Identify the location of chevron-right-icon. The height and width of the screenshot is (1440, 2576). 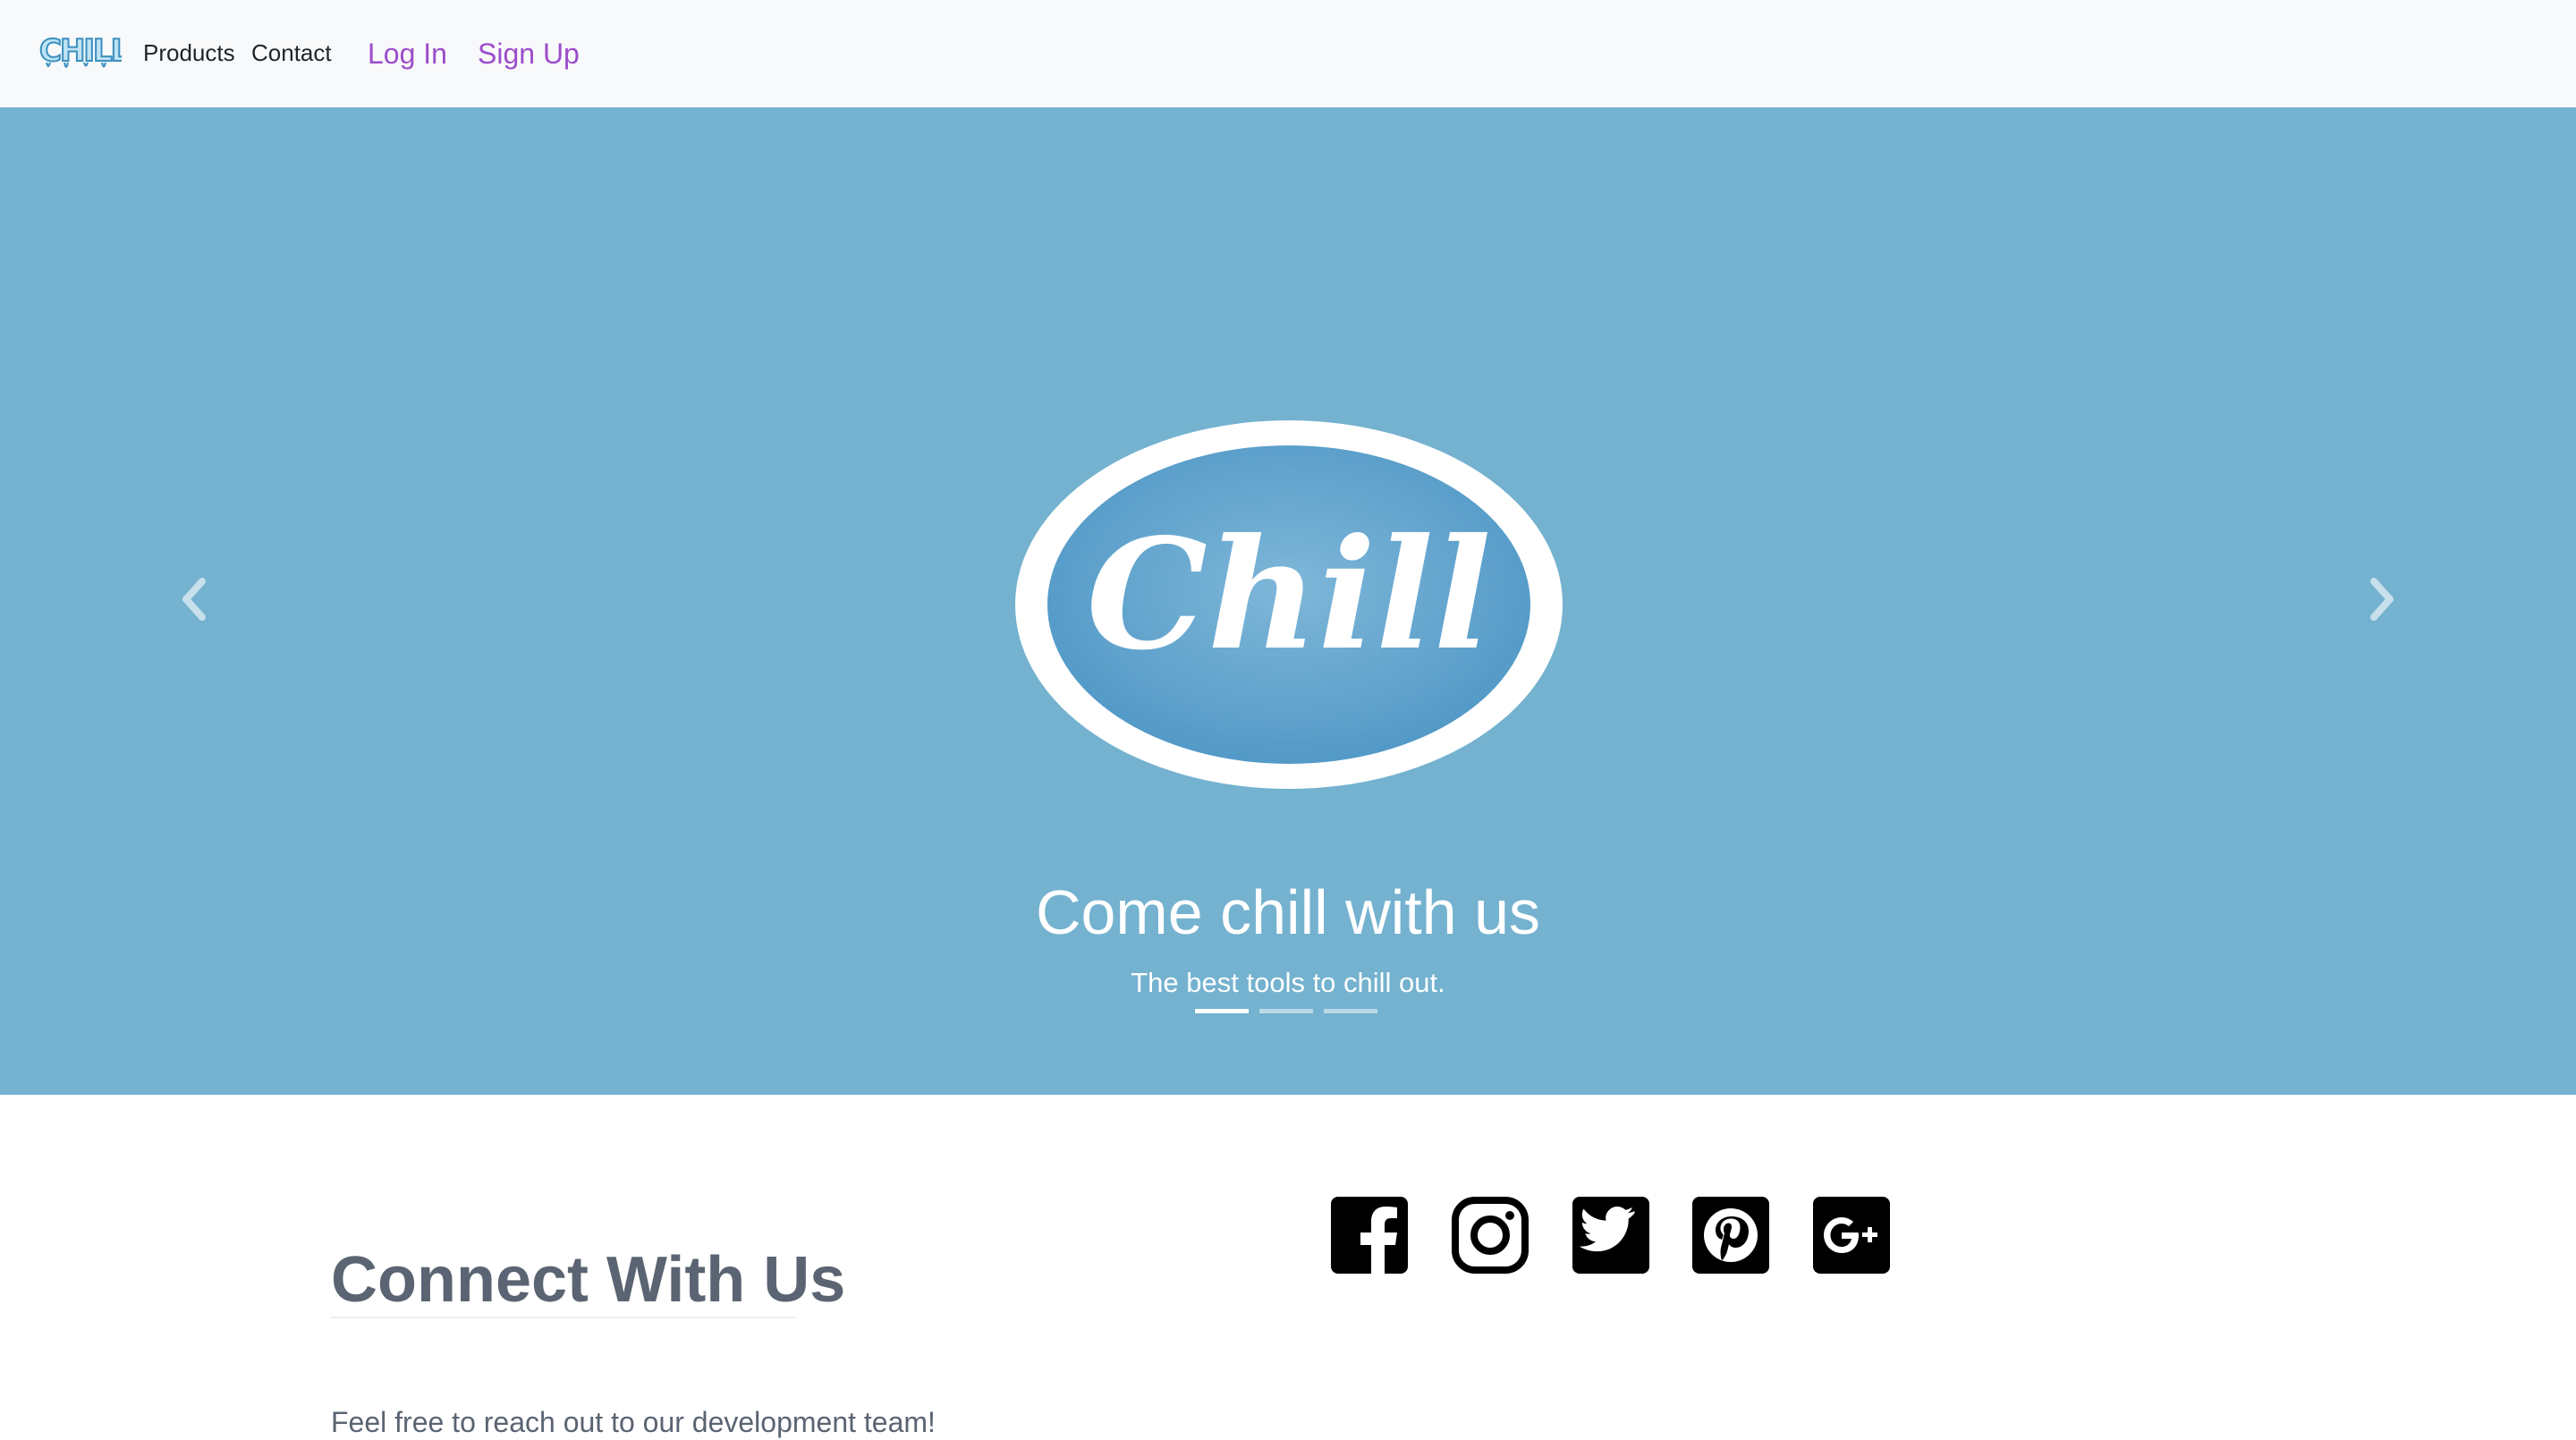
(2382, 599).